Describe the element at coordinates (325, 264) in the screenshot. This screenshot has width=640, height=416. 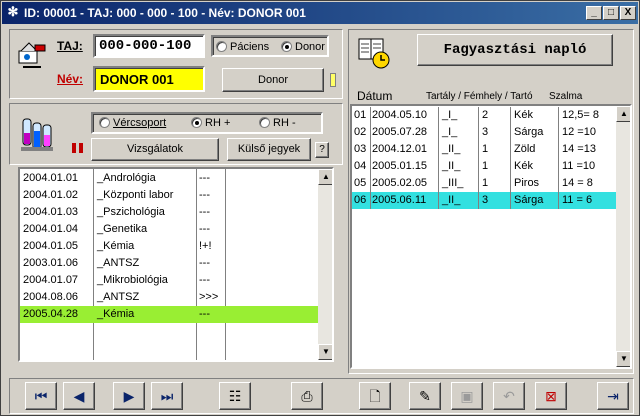
I see `exam-scrollbar: ▲ ▼` at that location.